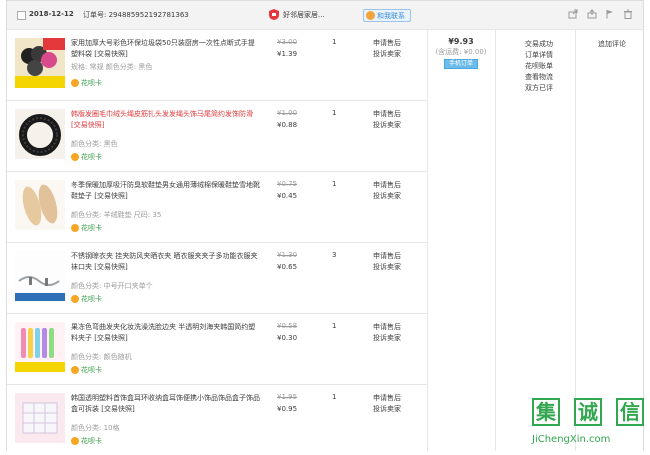  Describe the element at coordinates (370, 15) in the screenshot. I see `wangwang-icon` at that location.